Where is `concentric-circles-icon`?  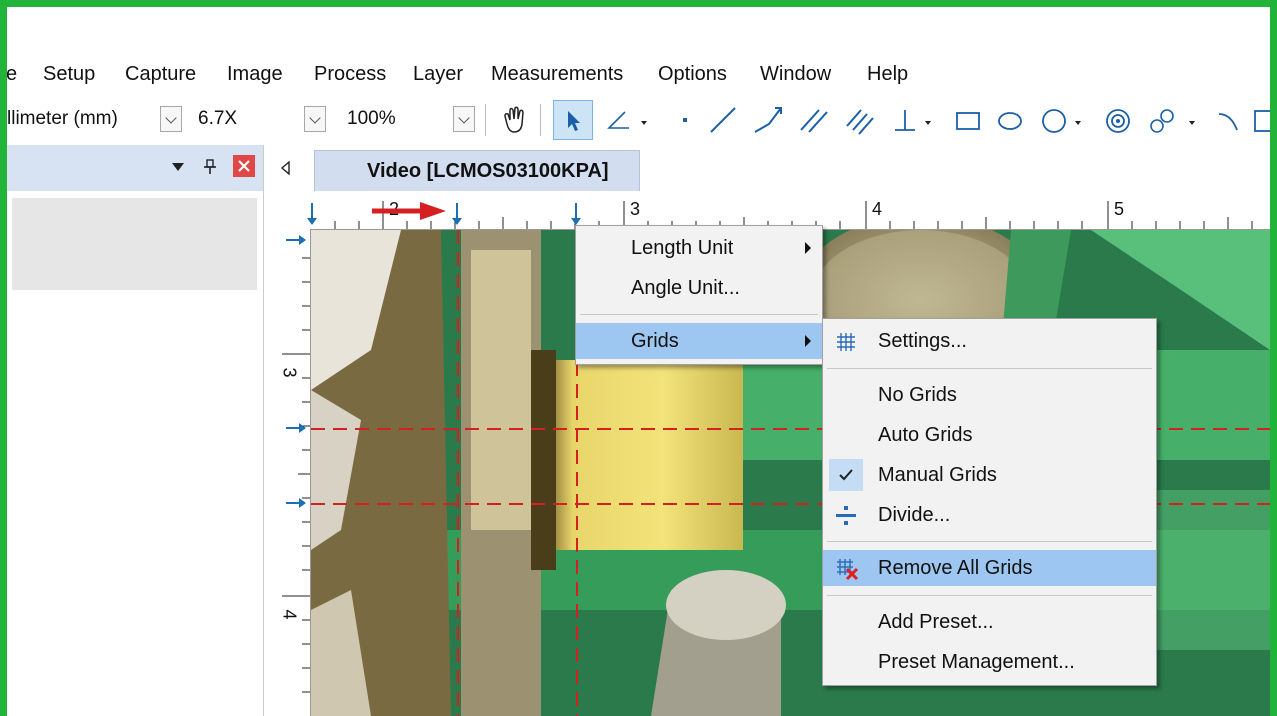
concentric-circles-icon is located at coordinates (1118, 120).